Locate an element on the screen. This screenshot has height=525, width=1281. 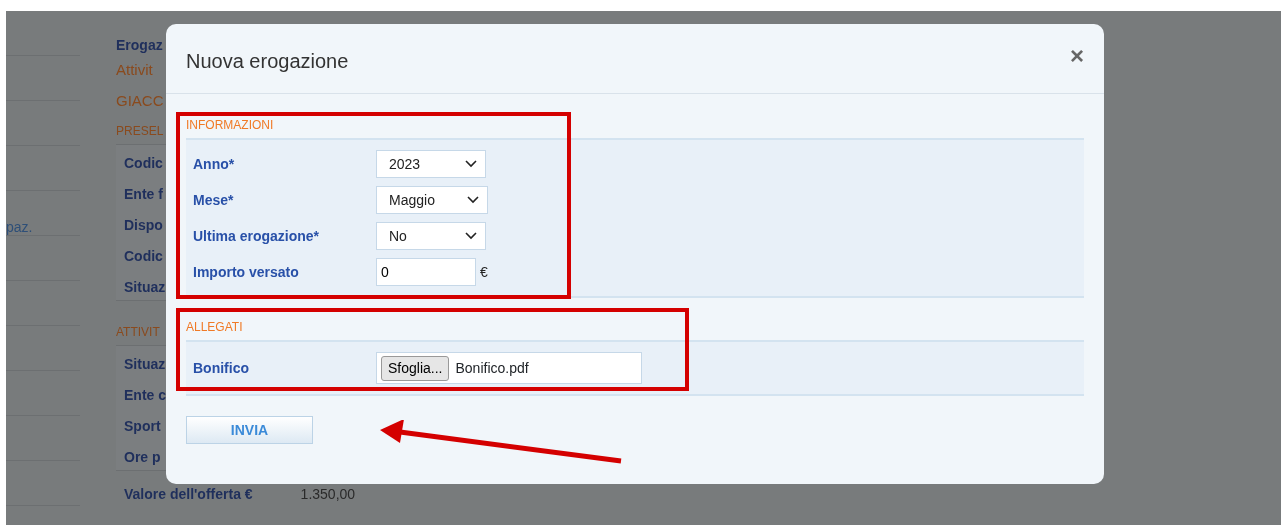
field-label: Bonifico is located at coordinates (221, 368).